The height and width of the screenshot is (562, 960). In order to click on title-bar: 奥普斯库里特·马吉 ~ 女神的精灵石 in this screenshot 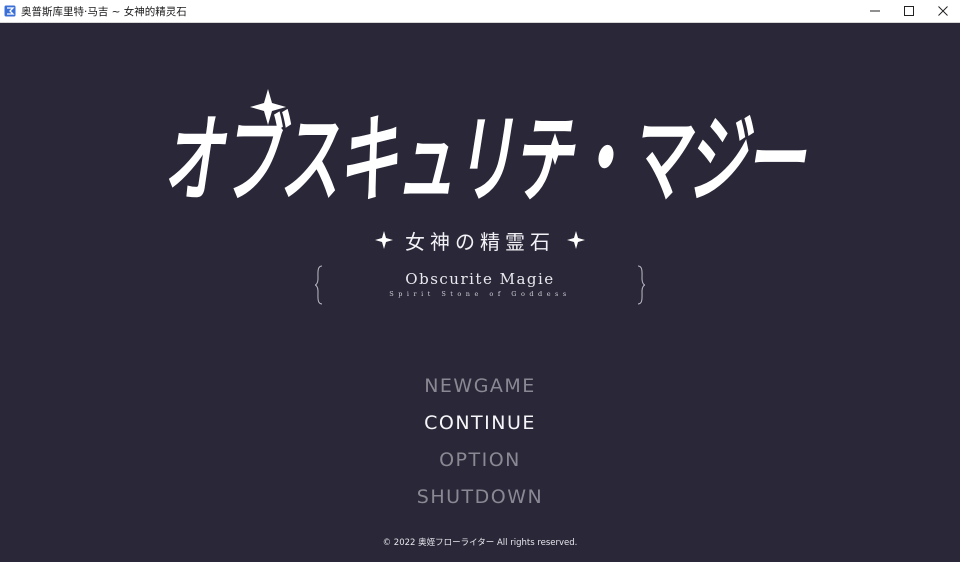, I will do `click(480, 11)`.